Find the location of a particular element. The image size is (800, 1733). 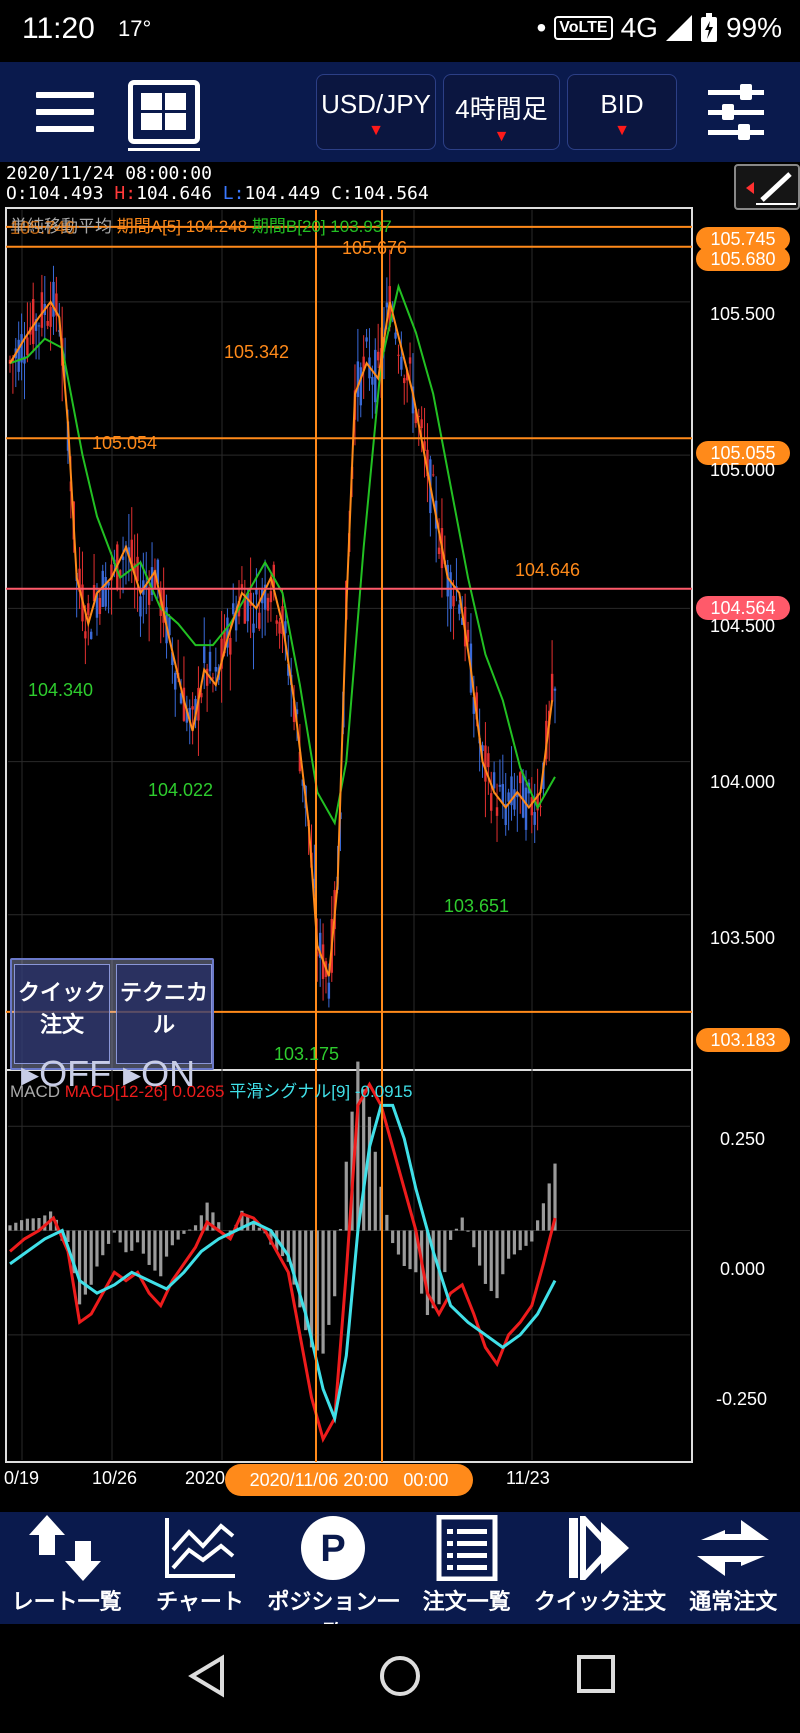

price-type-selector: BID ▼ is located at coordinates (622, 112).